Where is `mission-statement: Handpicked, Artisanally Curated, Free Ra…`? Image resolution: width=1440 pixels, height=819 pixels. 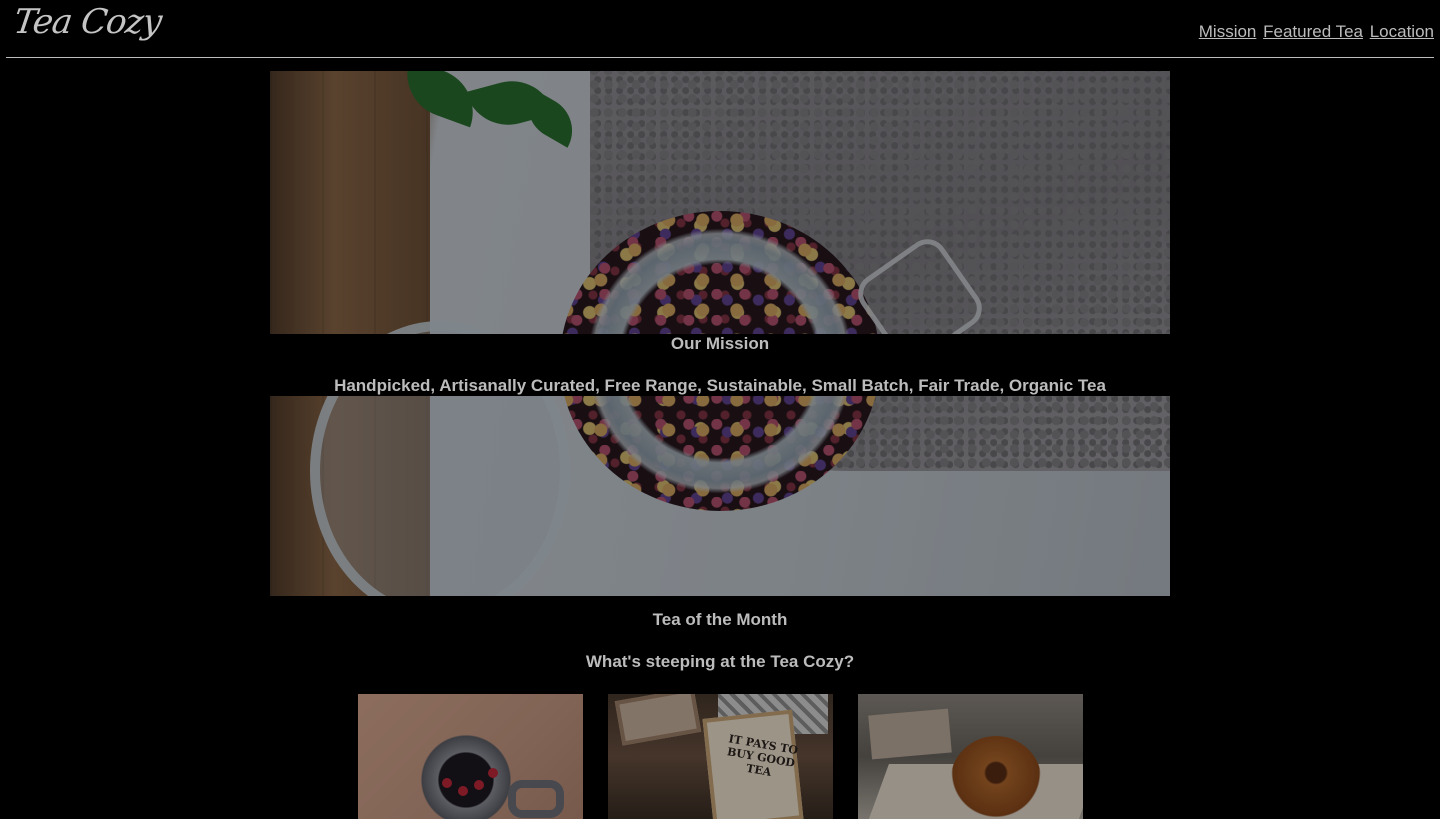 mission-statement: Handpicked, Artisanally Curated, Free Ra… is located at coordinates (720, 385).